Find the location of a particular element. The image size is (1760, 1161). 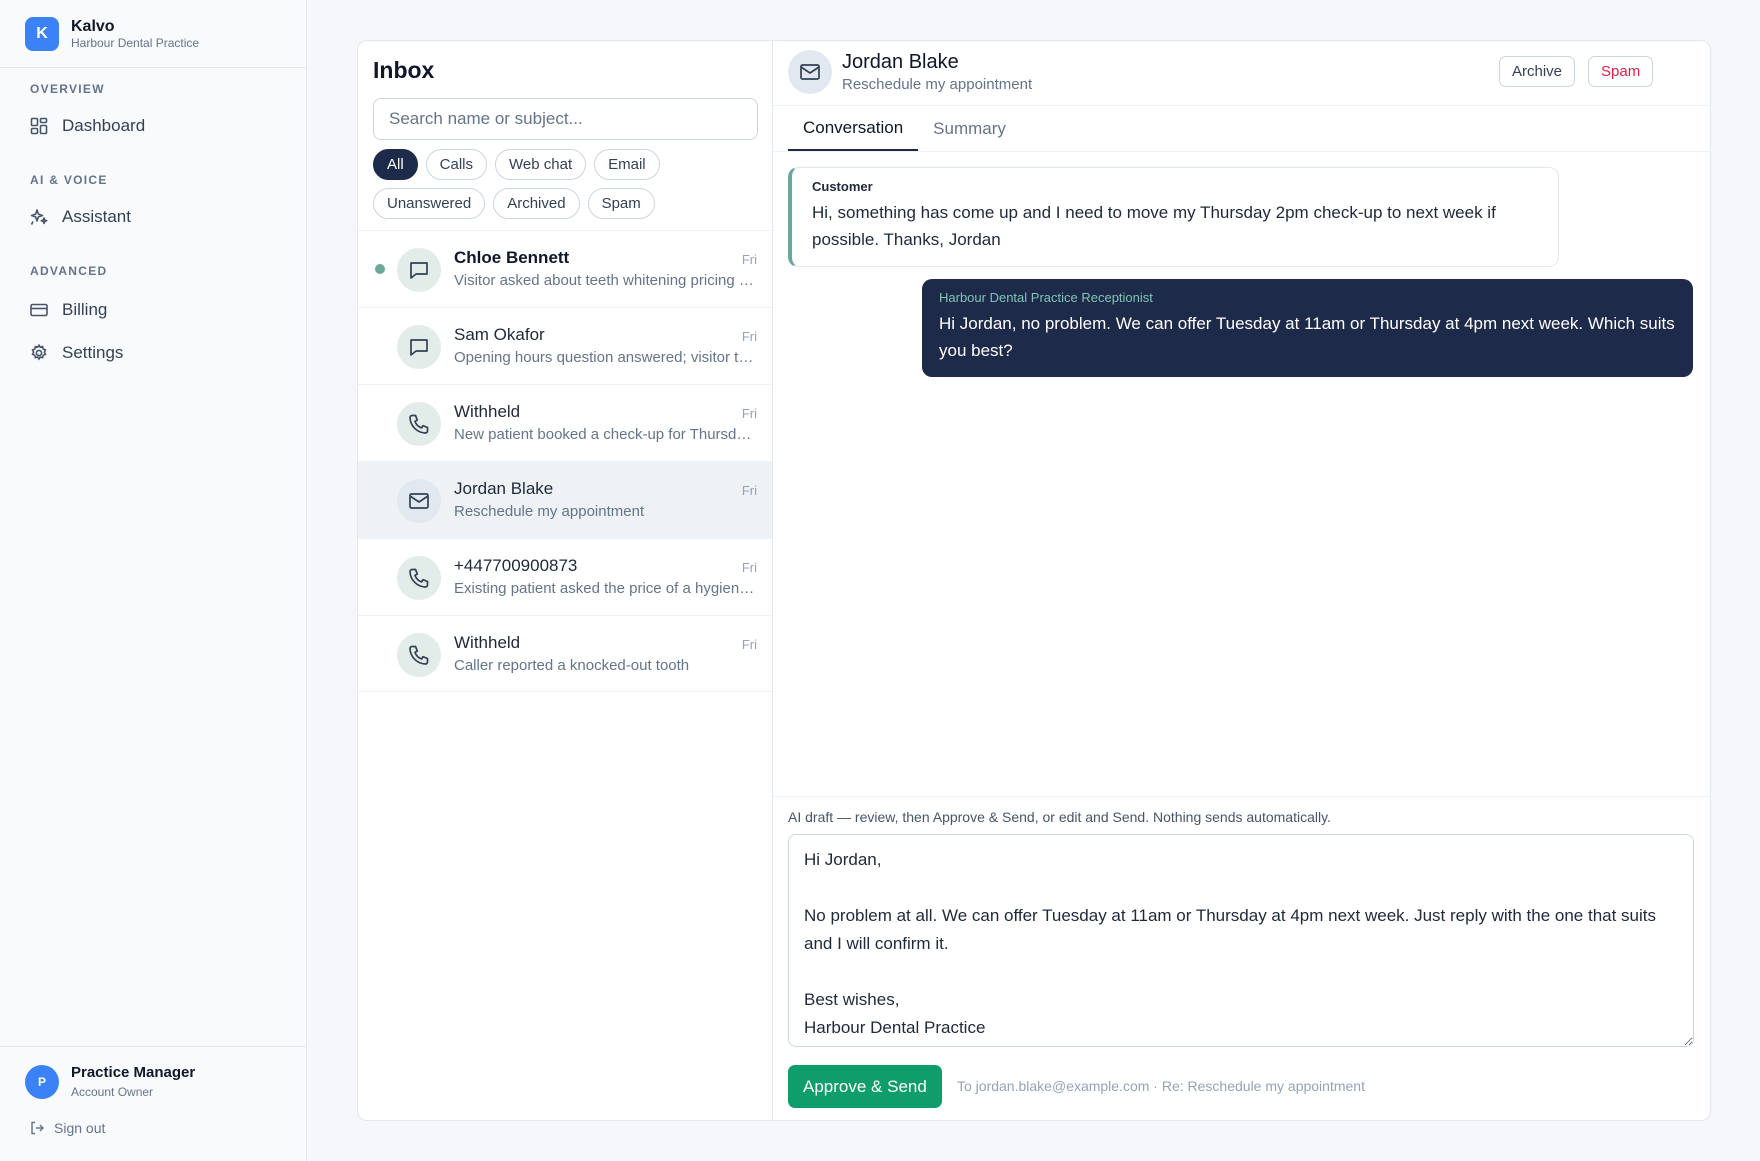

conversation-snippet: Reschedule my appointment is located at coordinates (549, 511).